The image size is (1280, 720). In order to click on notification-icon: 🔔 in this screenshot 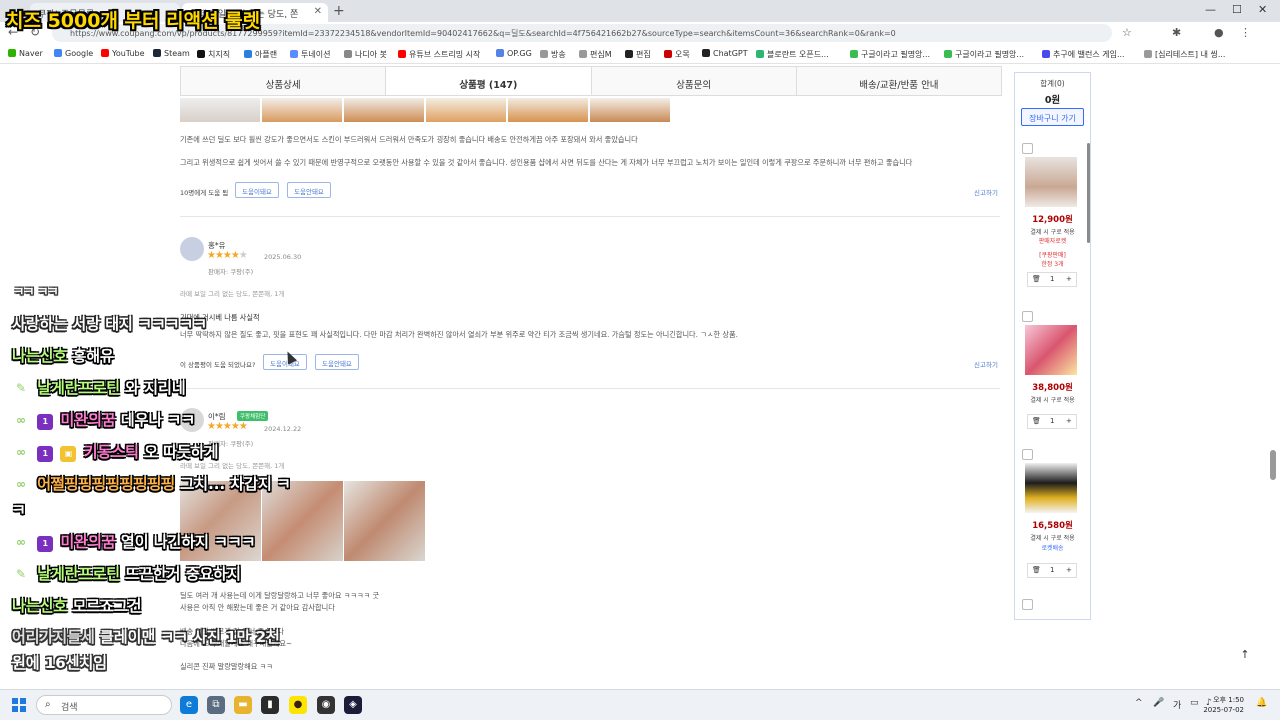, I will do `click(1261, 703)`.